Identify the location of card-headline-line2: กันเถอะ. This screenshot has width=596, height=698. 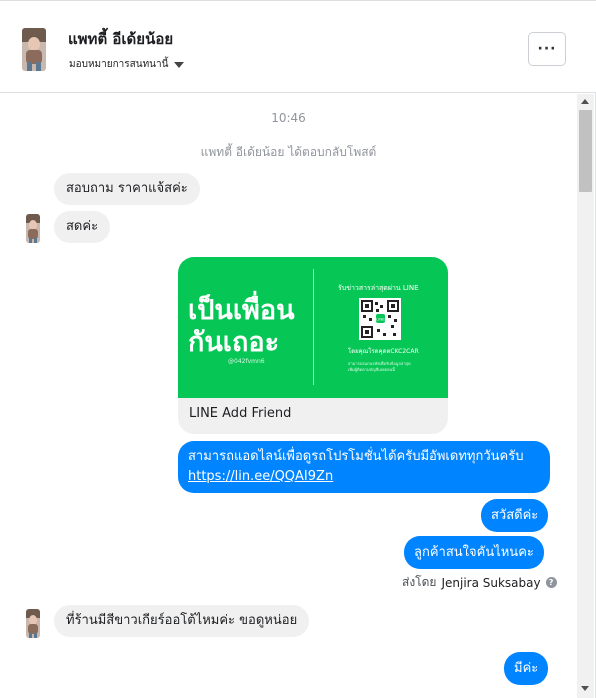
(234, 342).